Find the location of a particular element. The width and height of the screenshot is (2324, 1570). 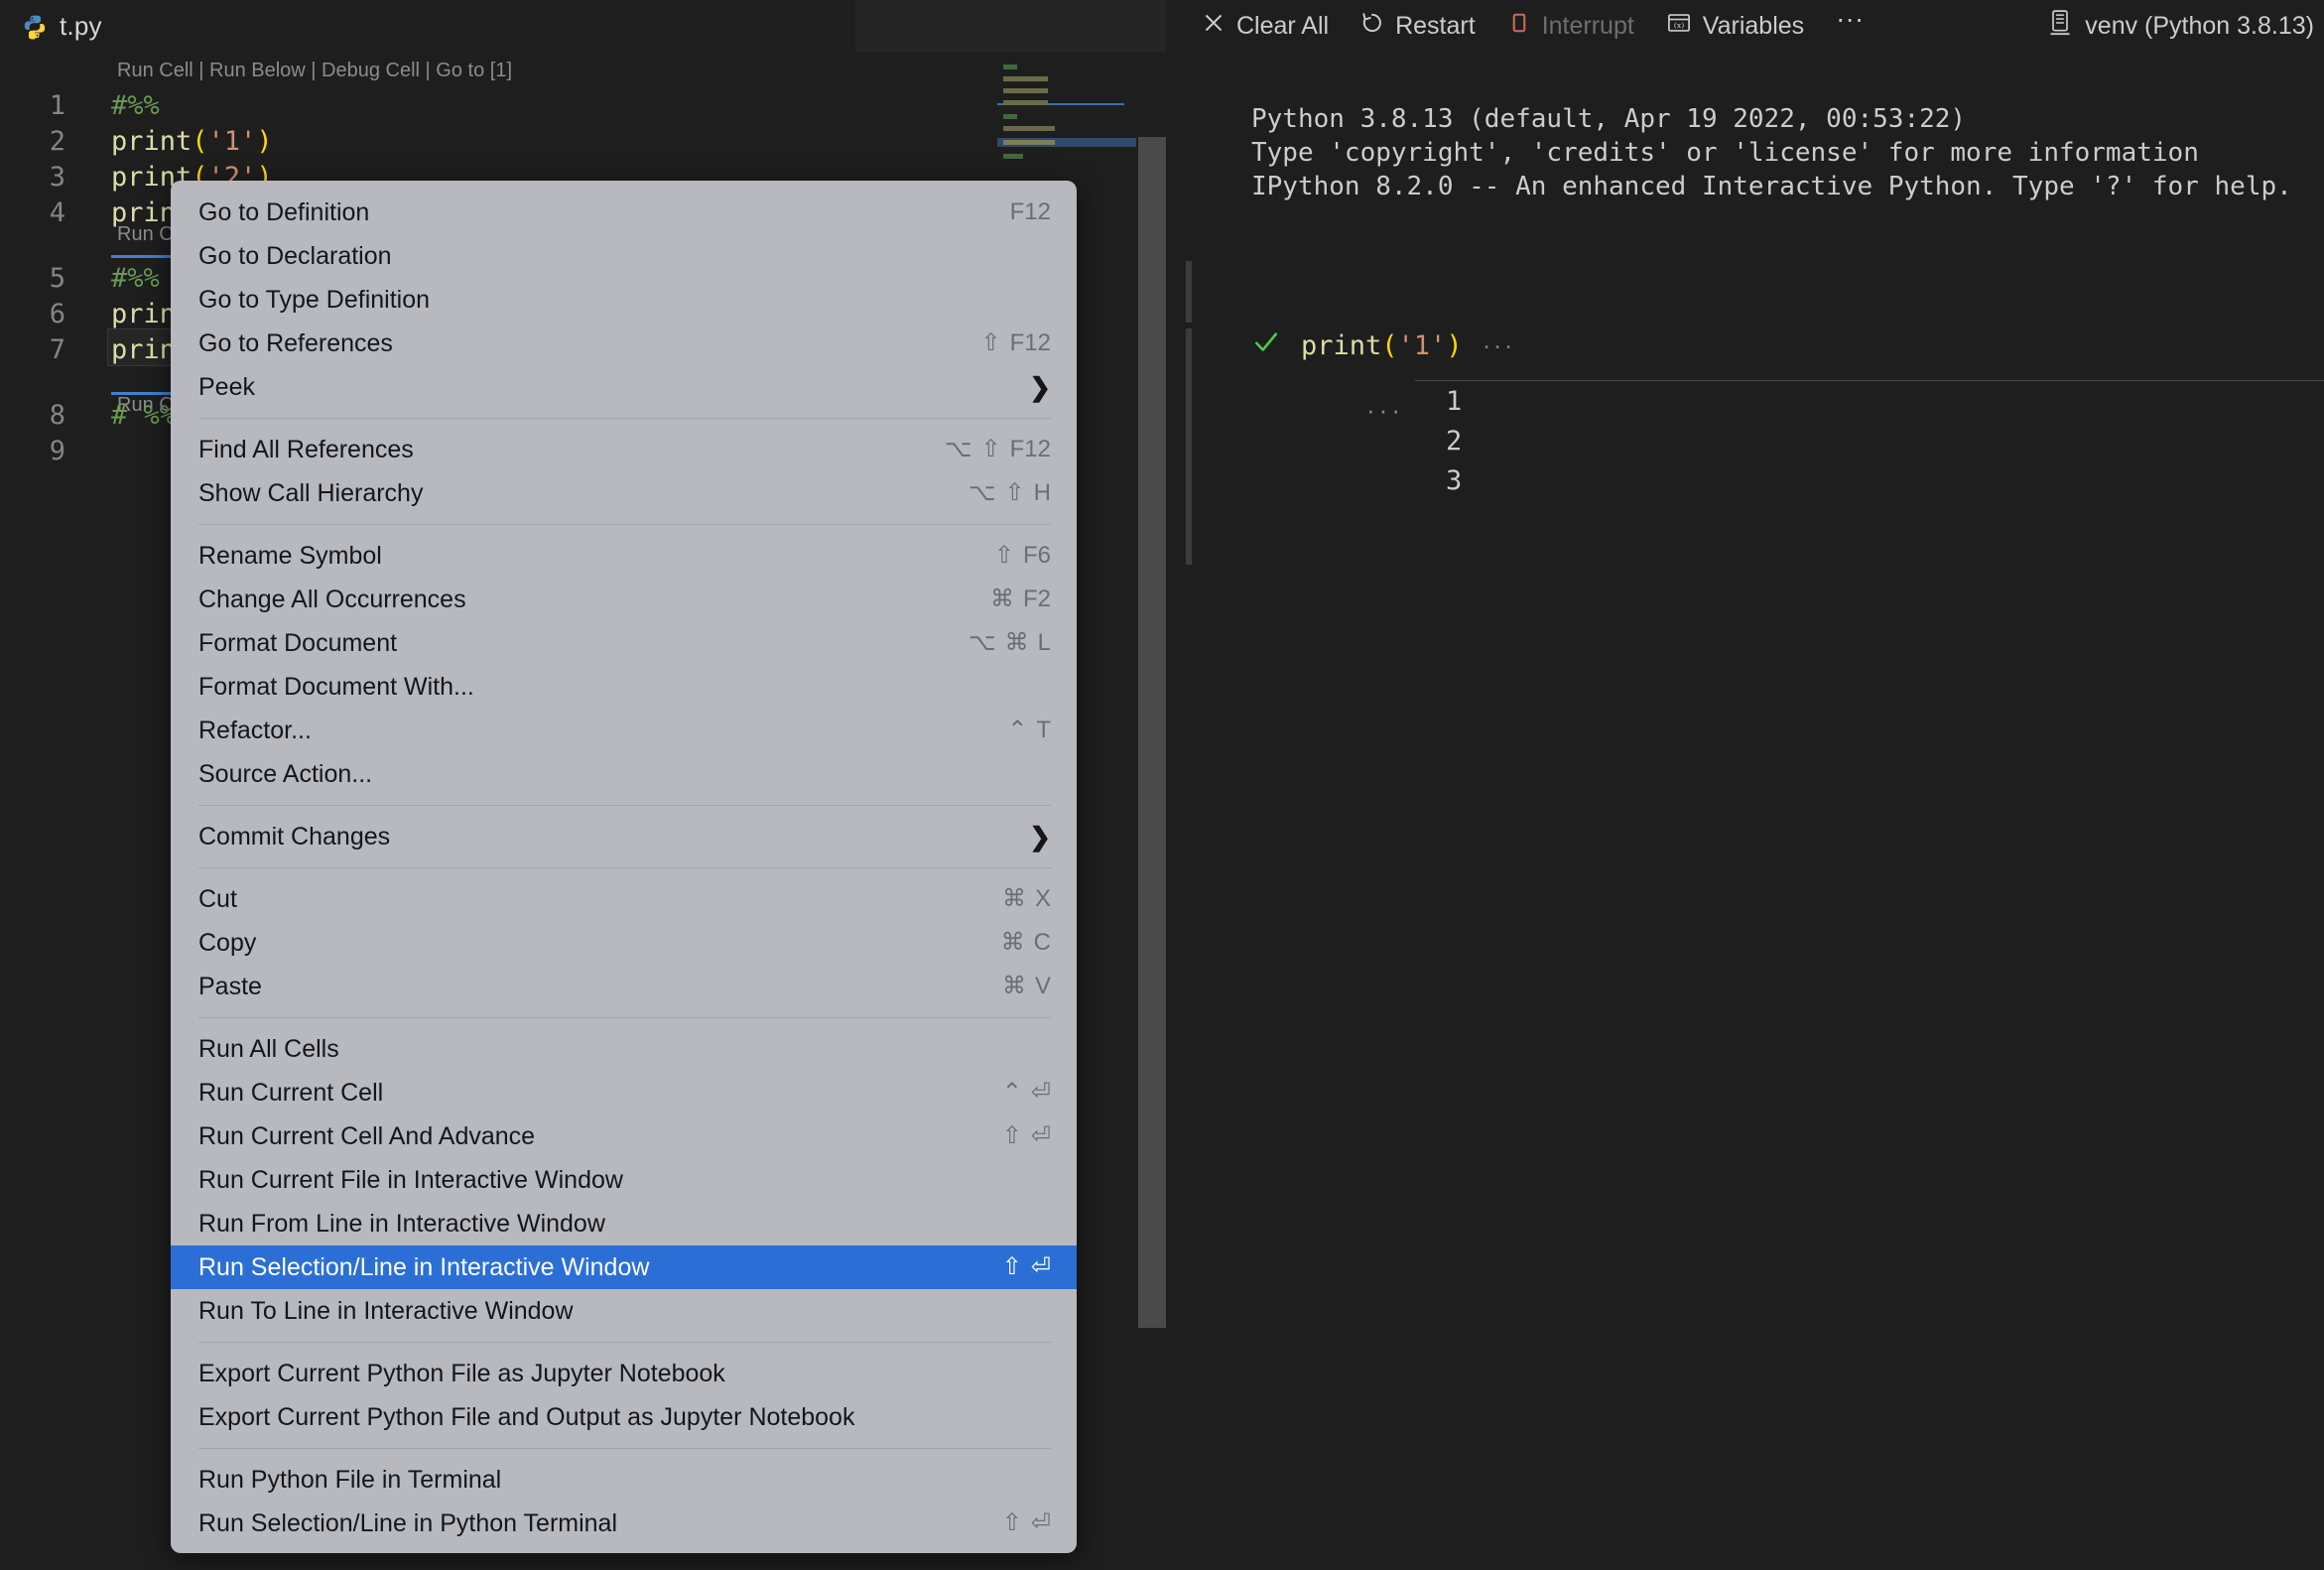

shortcut-key: H is located at coordinates (1042, 492).